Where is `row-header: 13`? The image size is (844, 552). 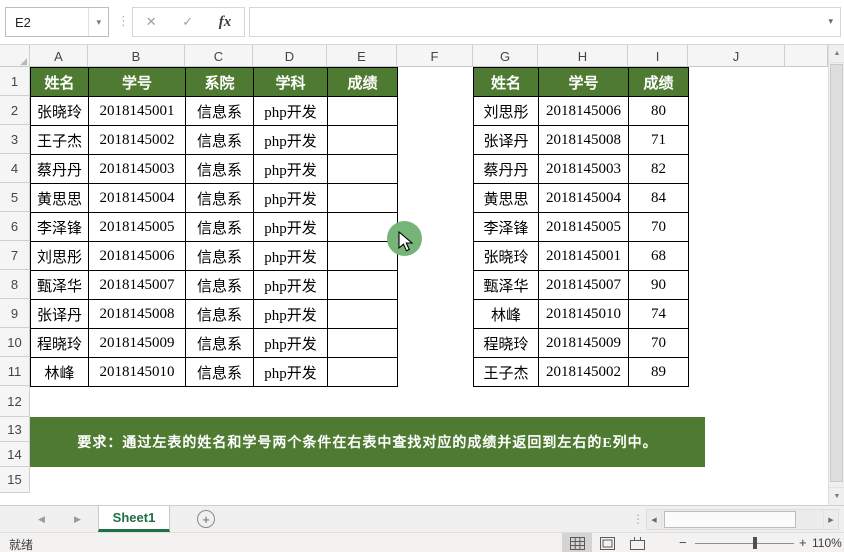 row-header: 13 is located at coordinates (15, 429).